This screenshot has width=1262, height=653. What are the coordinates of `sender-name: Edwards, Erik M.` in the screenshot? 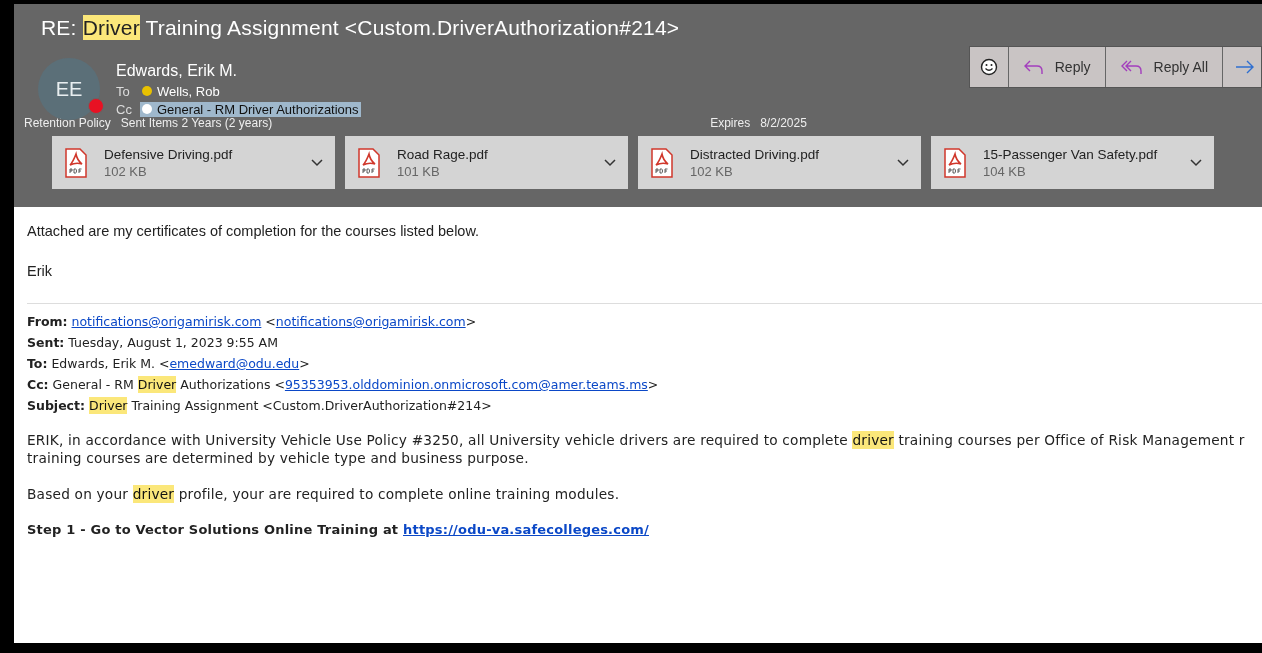 It's located at (238, 71).